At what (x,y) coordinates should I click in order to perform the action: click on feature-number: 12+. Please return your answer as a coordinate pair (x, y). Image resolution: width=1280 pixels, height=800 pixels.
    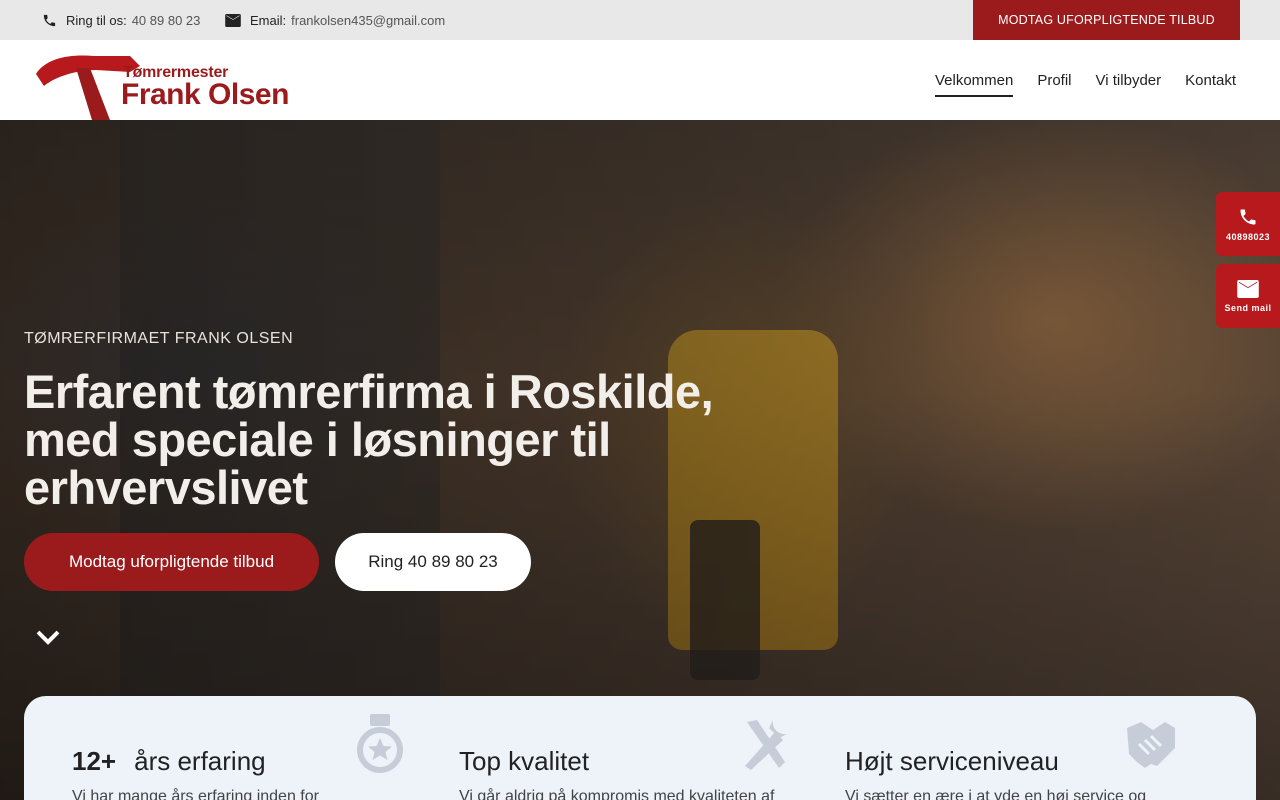
    Looking at the image, I should click on (94, 761).